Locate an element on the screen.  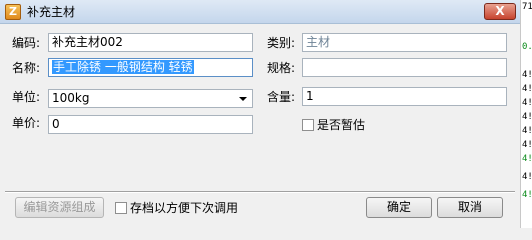
save-archive-checkbox is located at coordinates (121, 208).